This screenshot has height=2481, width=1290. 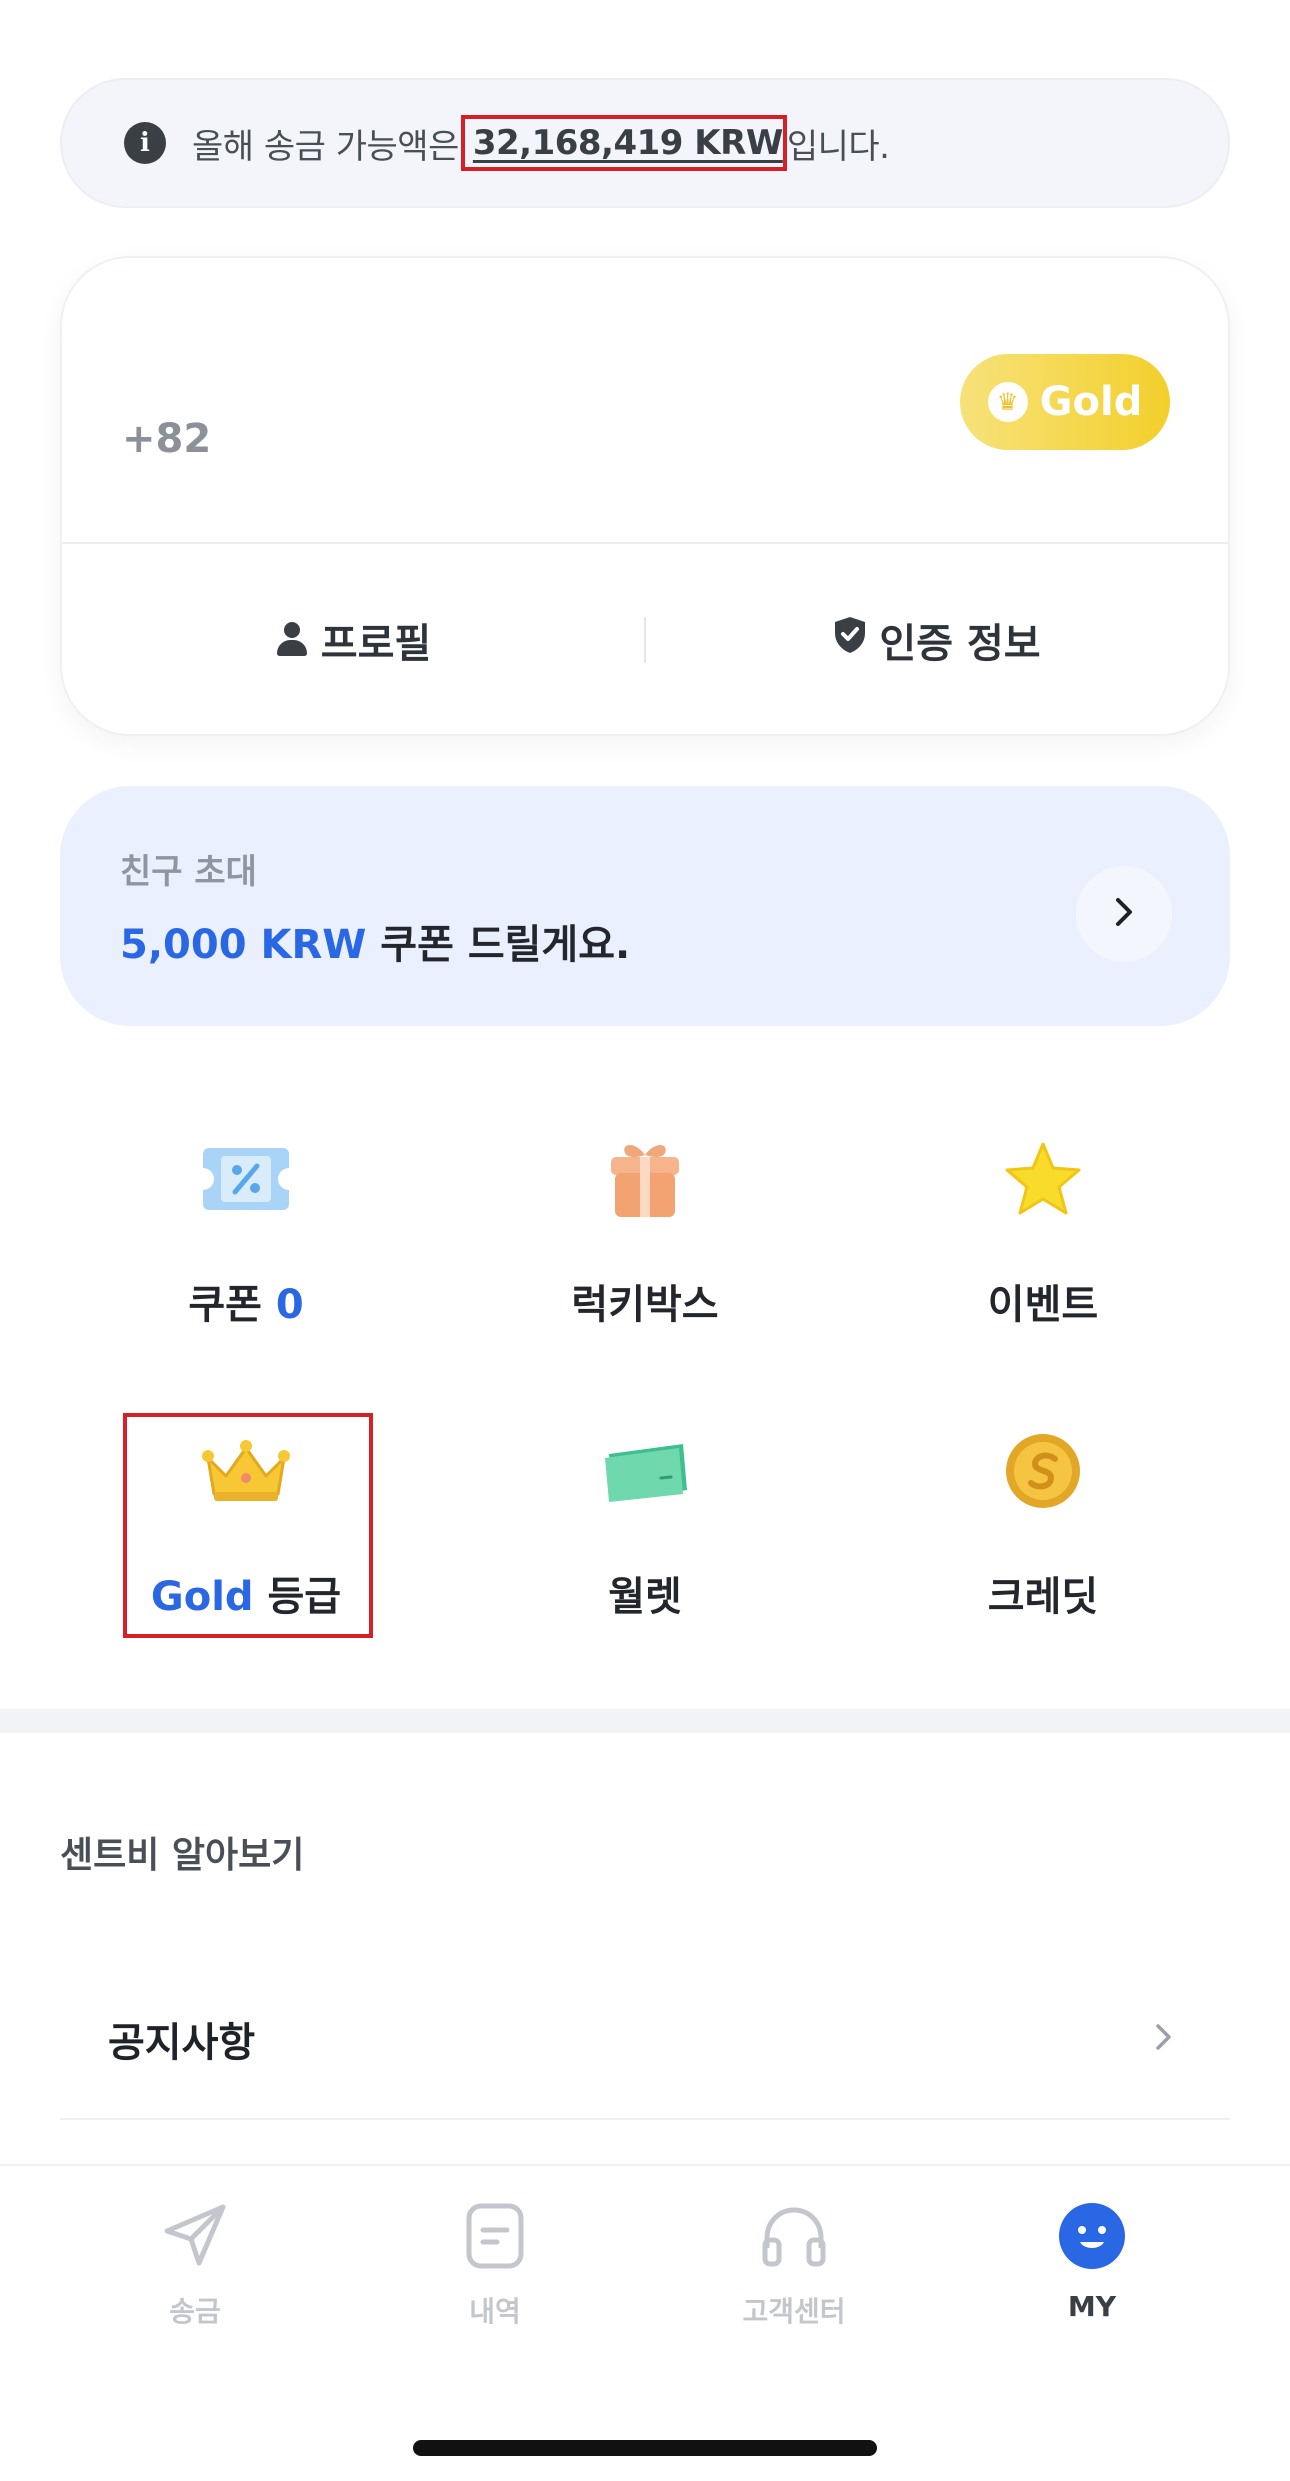 I want to click on wallet-label: 월렛, so click(x=645, y=1597).